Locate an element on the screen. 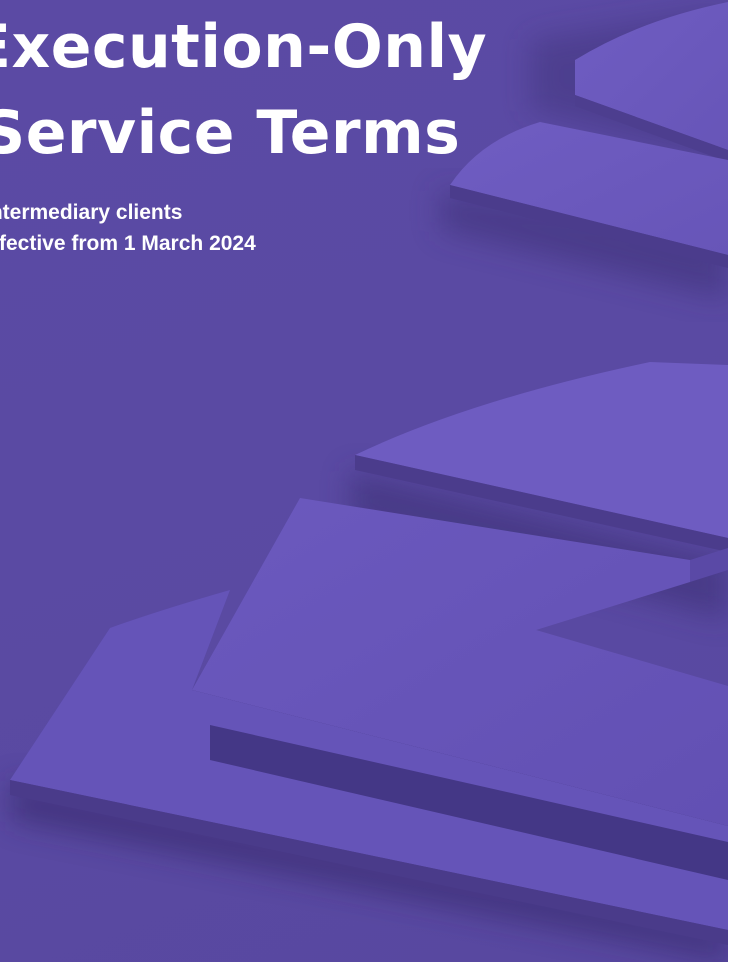 This screenshot has height=962, width=735. audience-subtitle: Intermediary clients is located at coordinates (91, 212).